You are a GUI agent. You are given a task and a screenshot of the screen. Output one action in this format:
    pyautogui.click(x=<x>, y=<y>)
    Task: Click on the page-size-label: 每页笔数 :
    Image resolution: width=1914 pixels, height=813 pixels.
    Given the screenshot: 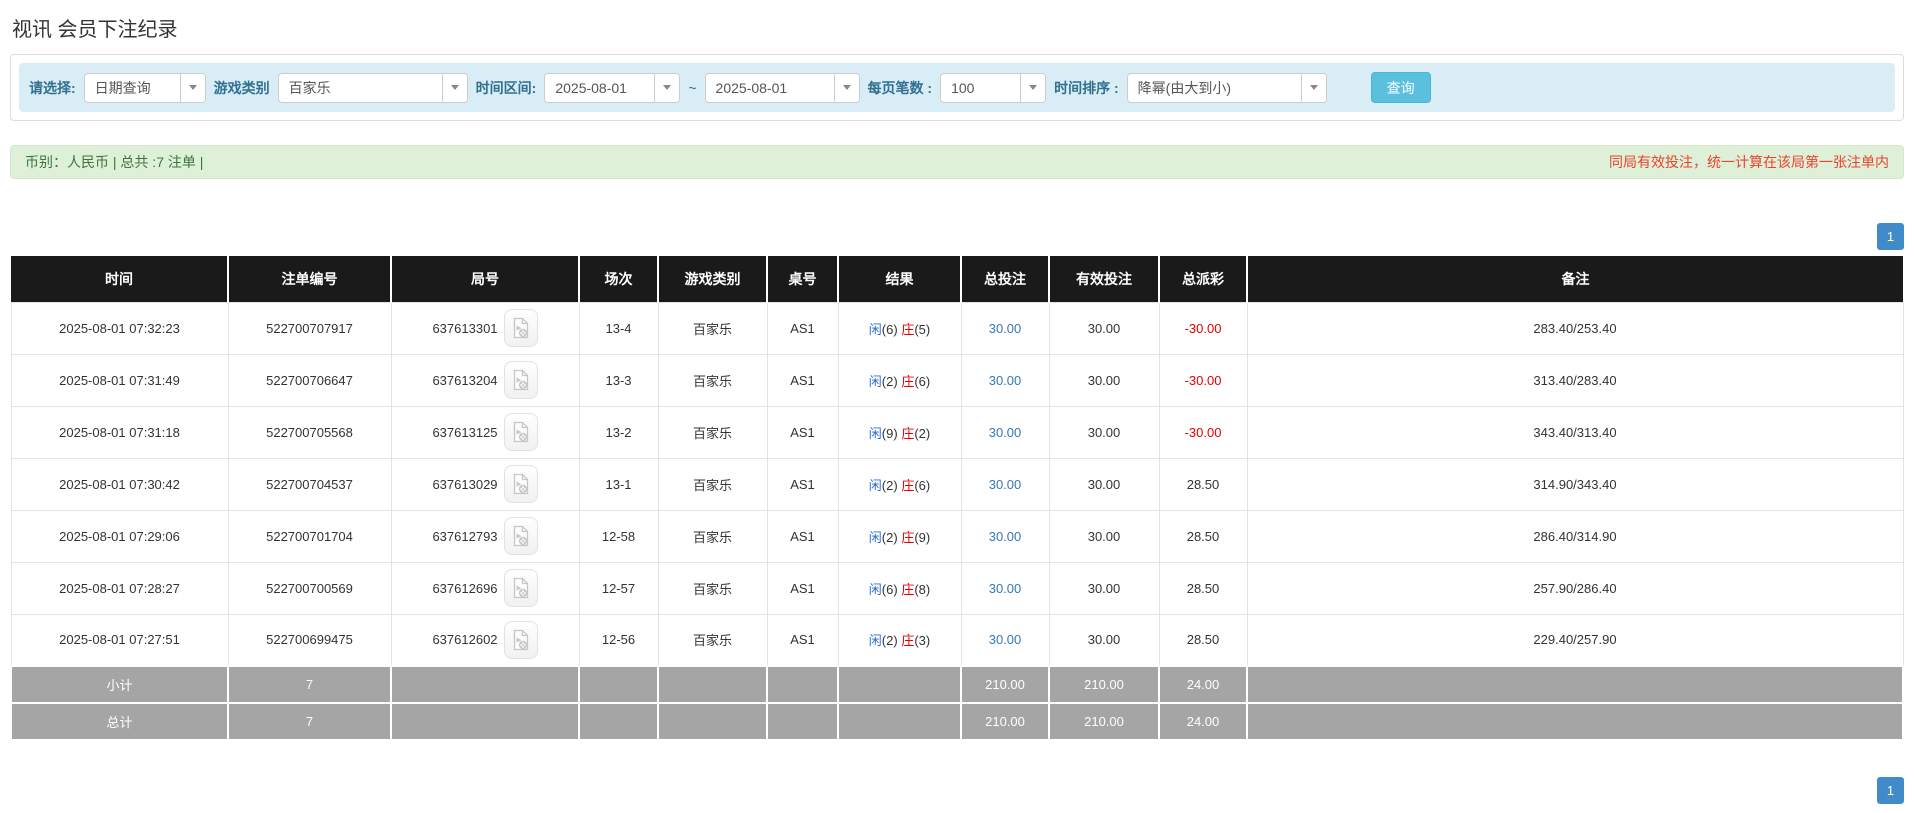 What is the action you would take?
    pyautogui.click(x=900, y=87)
    